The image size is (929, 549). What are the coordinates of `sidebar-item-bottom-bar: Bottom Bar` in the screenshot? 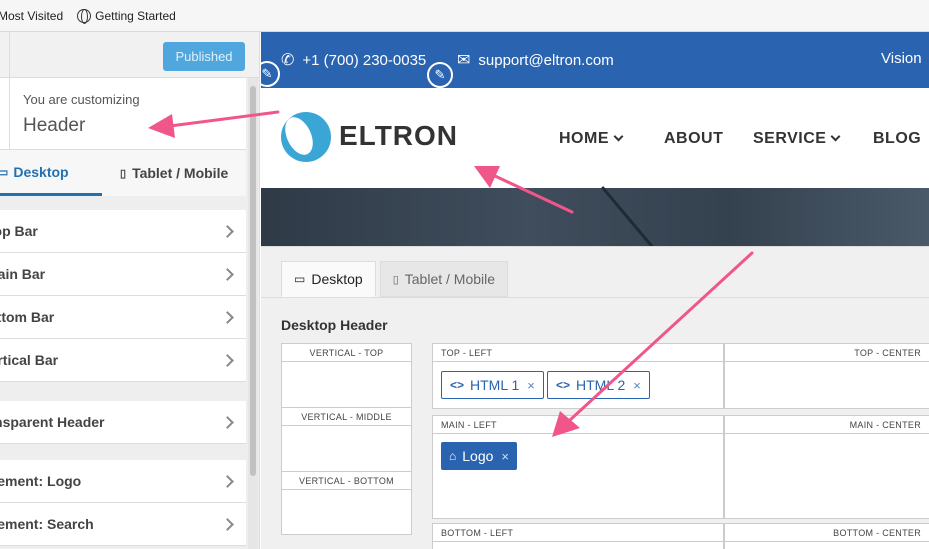 It's located at (123, 317).